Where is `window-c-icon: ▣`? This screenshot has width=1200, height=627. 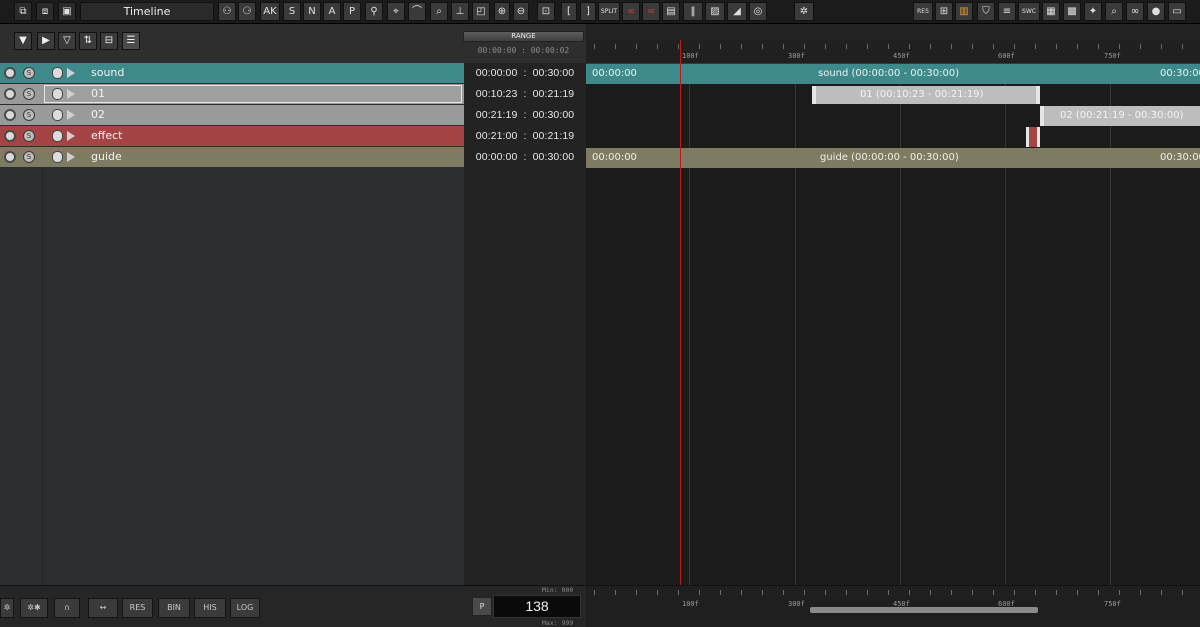
window-c-icon: ▣ is located at coordinates (67, 11).